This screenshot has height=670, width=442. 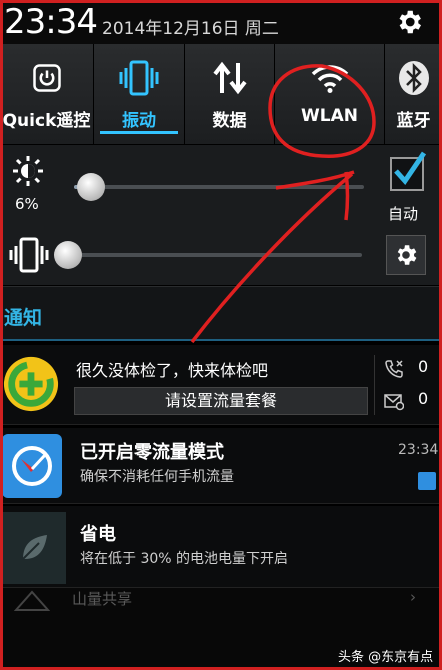 I want to click on vibration-slider-thumb, so click(x=68, y=255).